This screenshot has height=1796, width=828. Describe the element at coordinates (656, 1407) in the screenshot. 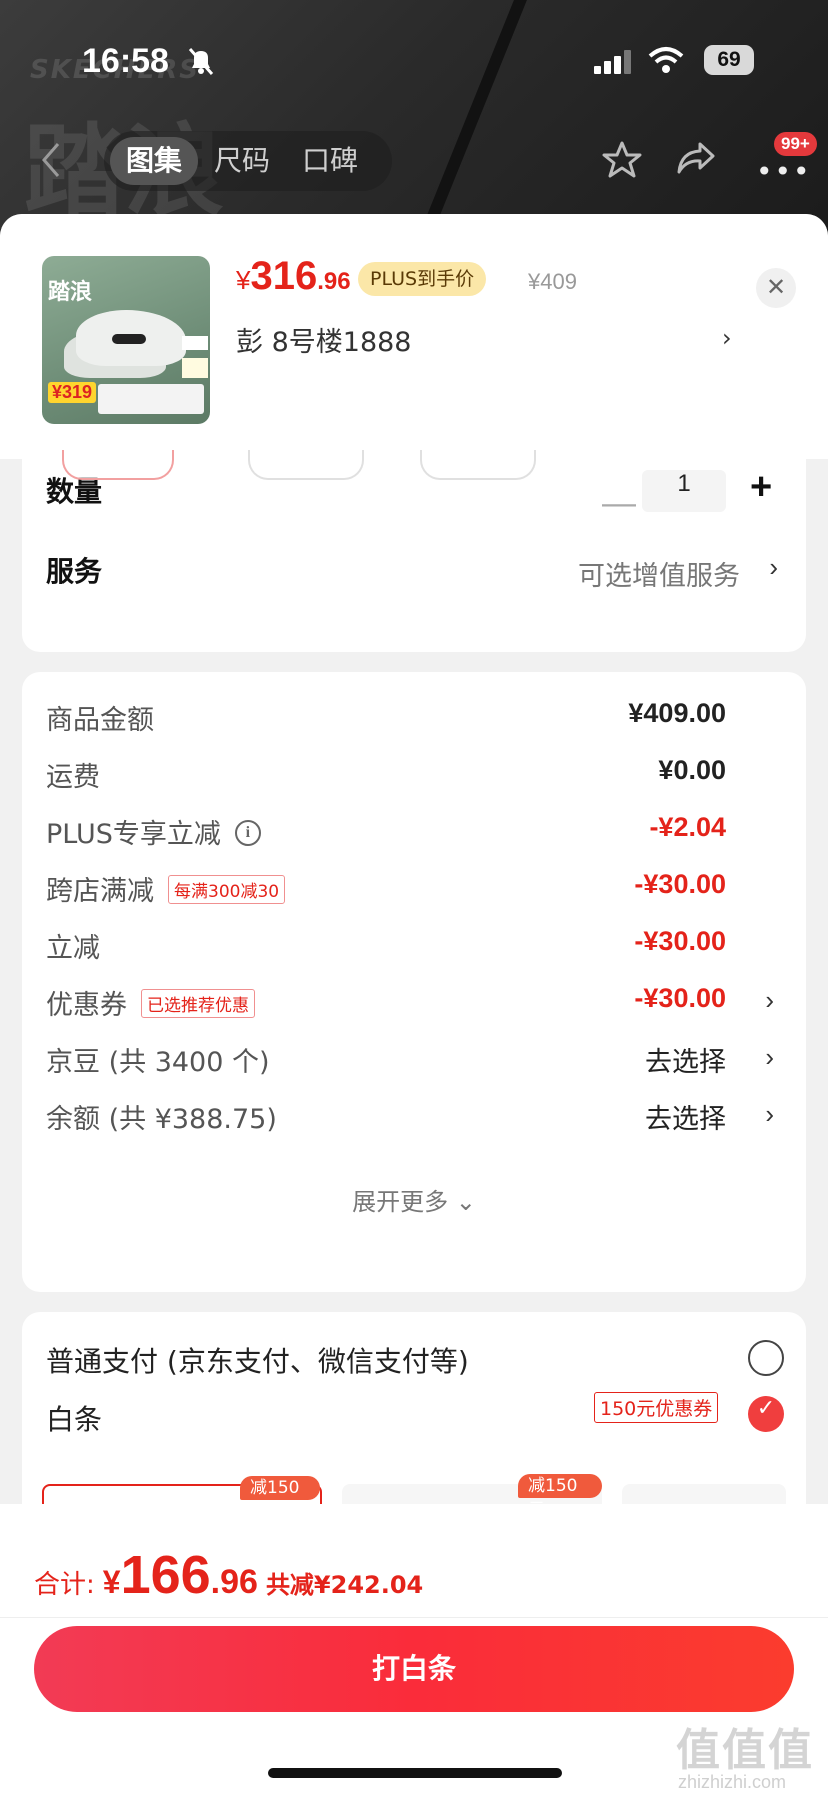

I see `baitiao-coupon-tag: 150元优惠券` at that location.